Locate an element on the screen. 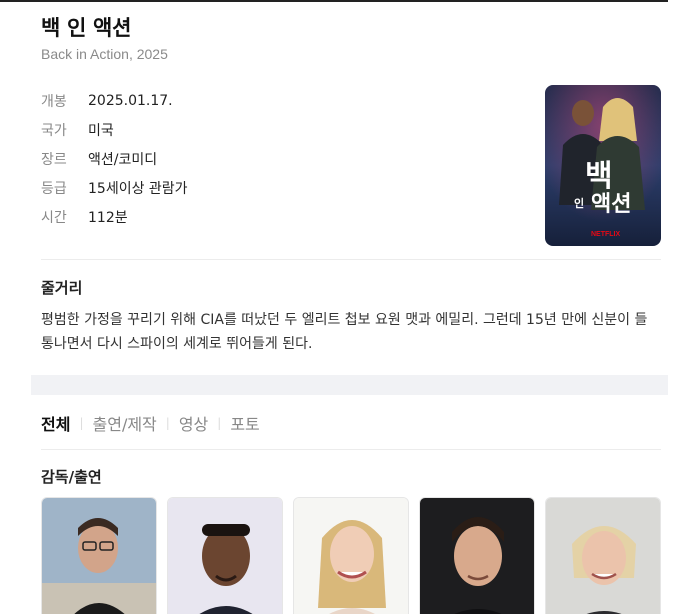 Image resolution: width=700 pixels, height=614 pixels. synopsis-heading: 줄거리 is located at coordinates (62, 288).